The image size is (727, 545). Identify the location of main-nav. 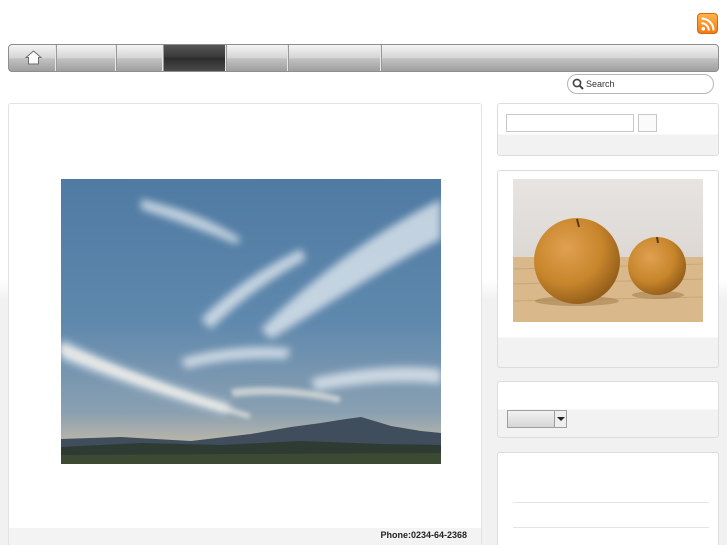
(363, 58).